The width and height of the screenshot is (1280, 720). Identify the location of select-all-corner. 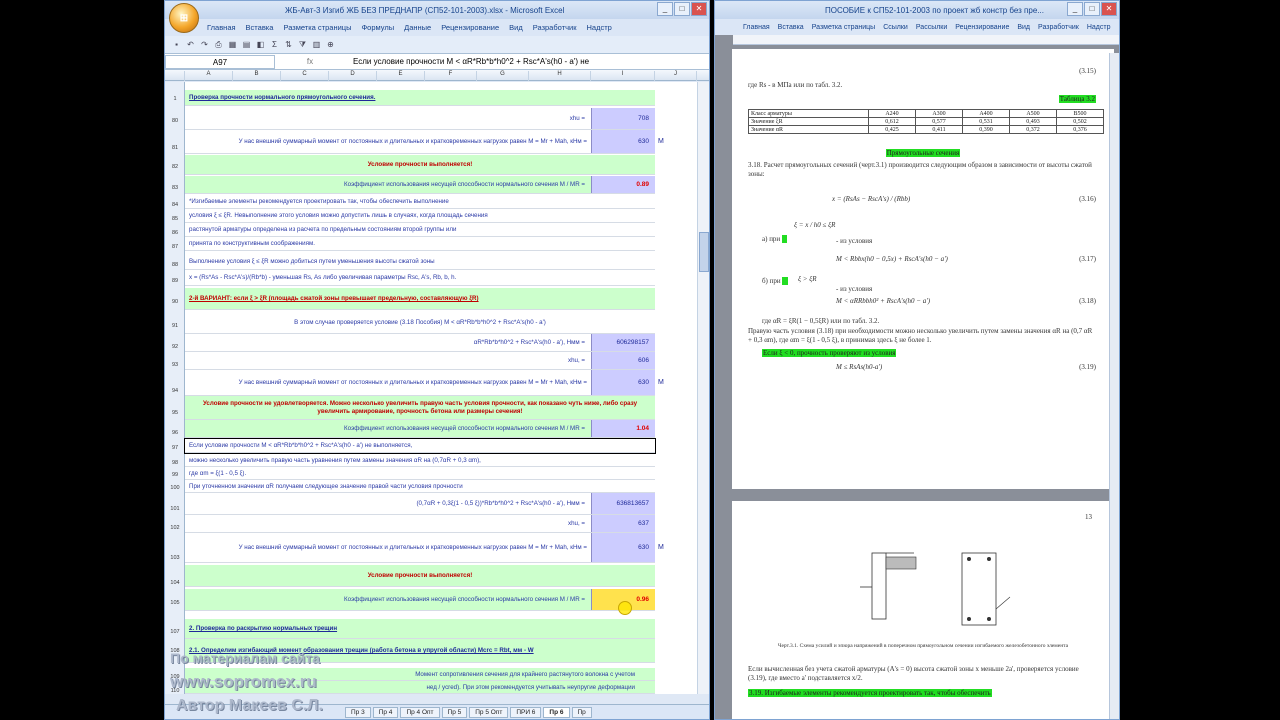
(175, 76).